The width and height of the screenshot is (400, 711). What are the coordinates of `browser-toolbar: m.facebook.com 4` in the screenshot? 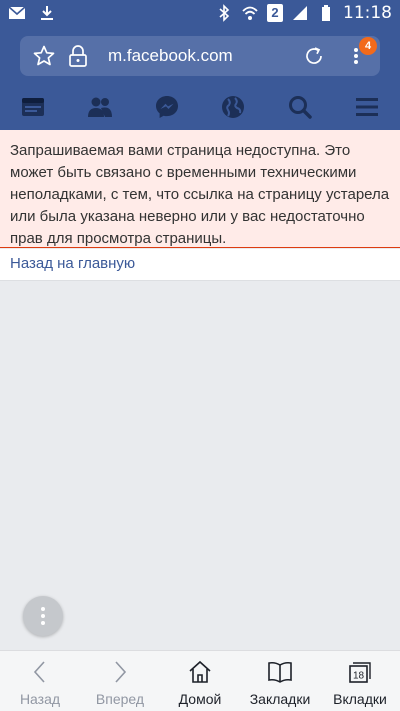 It's located at (200, 56).